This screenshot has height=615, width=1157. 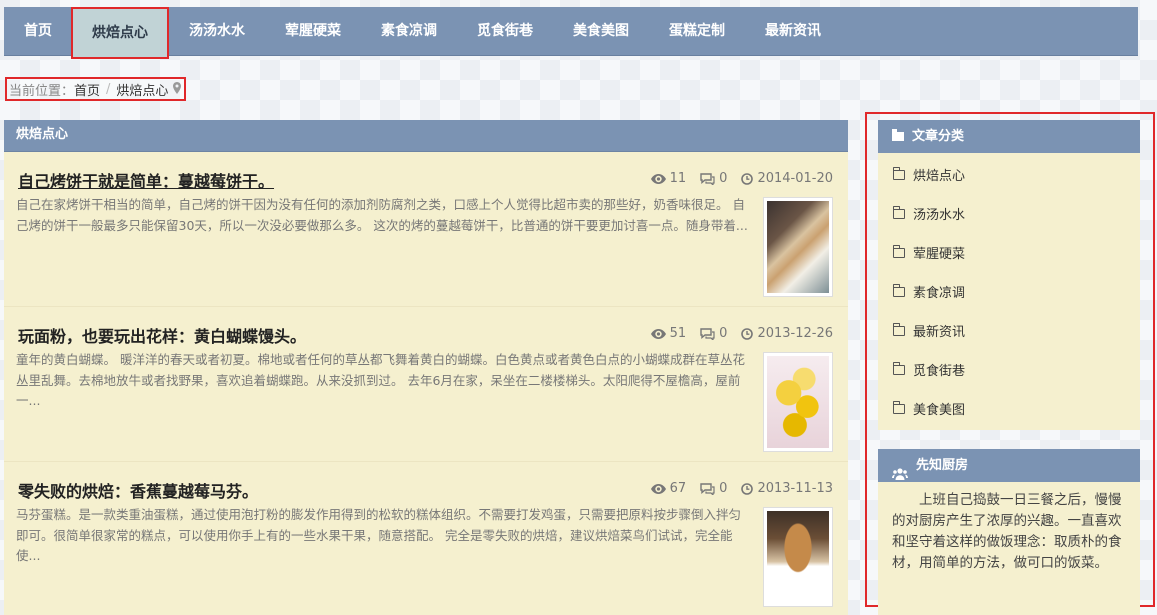 I want to click on article-meta: 11 0 2014-01-20, so click(x=741, y=178).